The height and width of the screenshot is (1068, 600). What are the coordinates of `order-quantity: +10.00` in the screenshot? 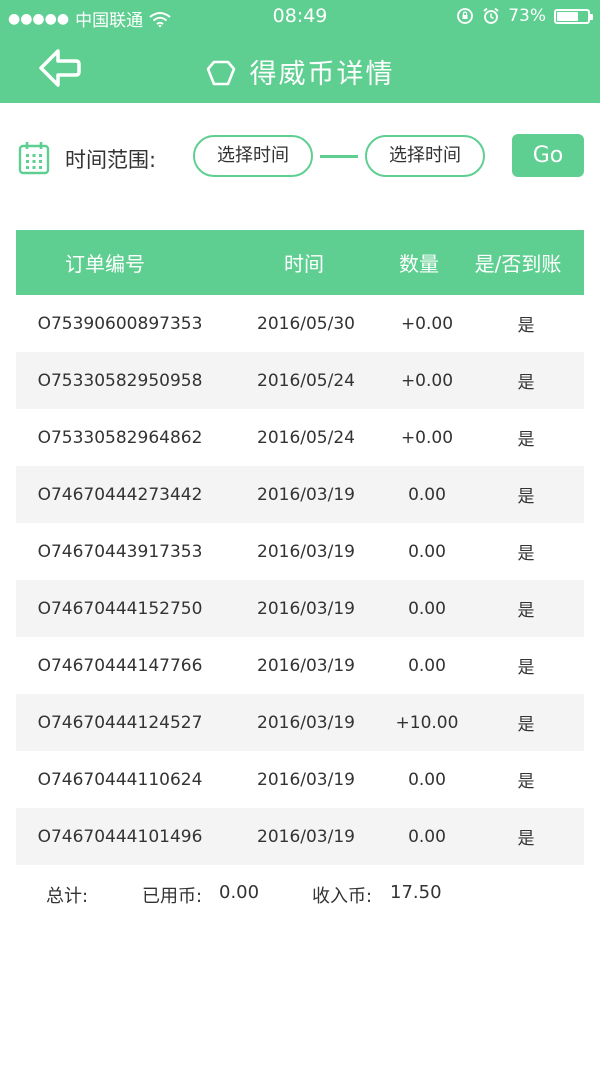 It's located at (427, 722).